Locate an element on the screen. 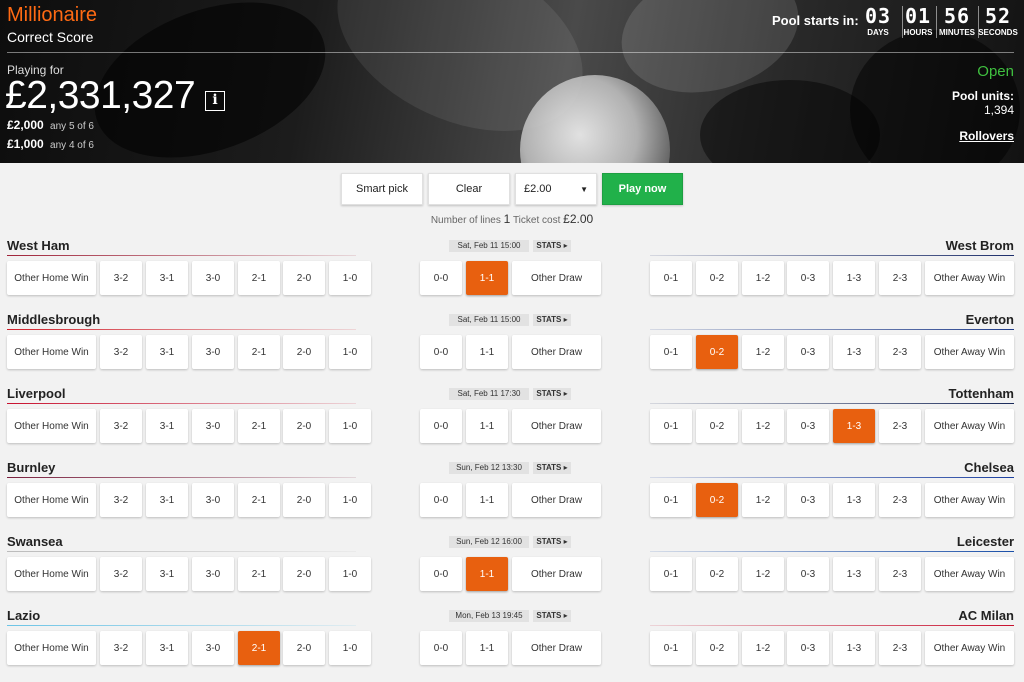 Image resolution: width=1024 pixels, height=682 pixels. score-option-home-selected: 2-1 is located at coordinates (259, 648).